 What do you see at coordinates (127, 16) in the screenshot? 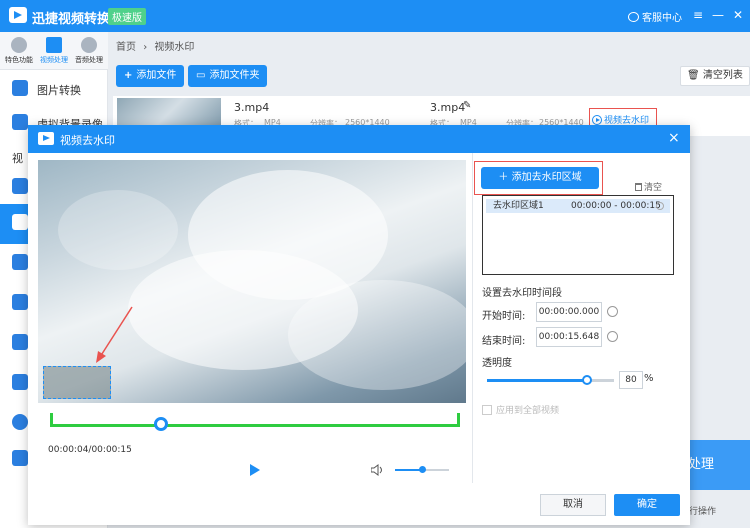
I see `edition-badge: 极速版` at bounding box center [127, 16].